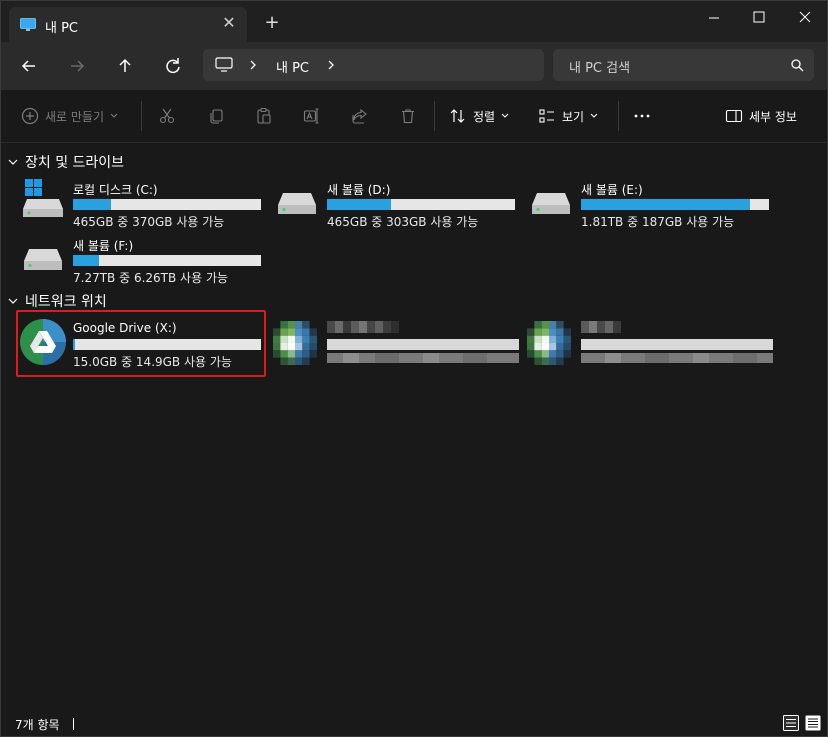 Image resolution: width=828 pixels, height=737 pixels. What do you see at coordinates (151, 278) in the screenshot?
I see `drive-free-space: 7.27TB 중 6.26TB 사용 가능` at bounding box center [151, 278].